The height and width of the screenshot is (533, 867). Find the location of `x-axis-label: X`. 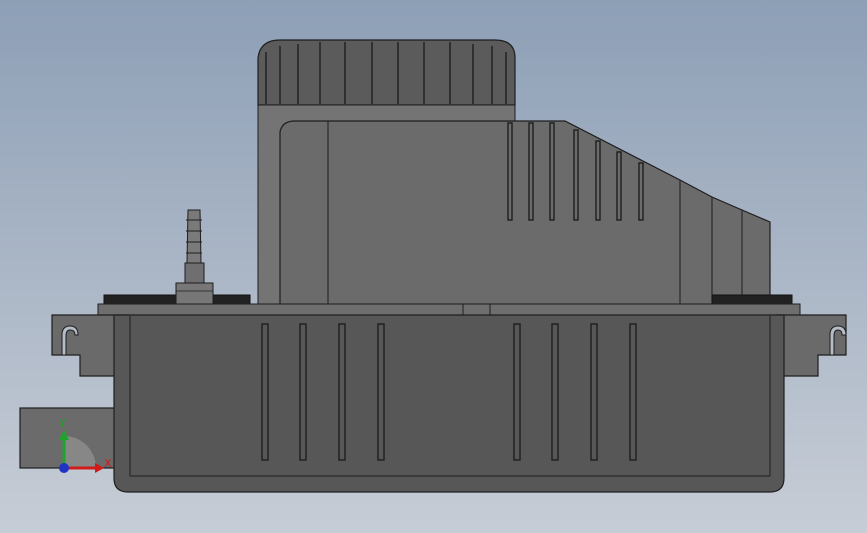

x-axis-label: X is located at coordinates (108, 463).